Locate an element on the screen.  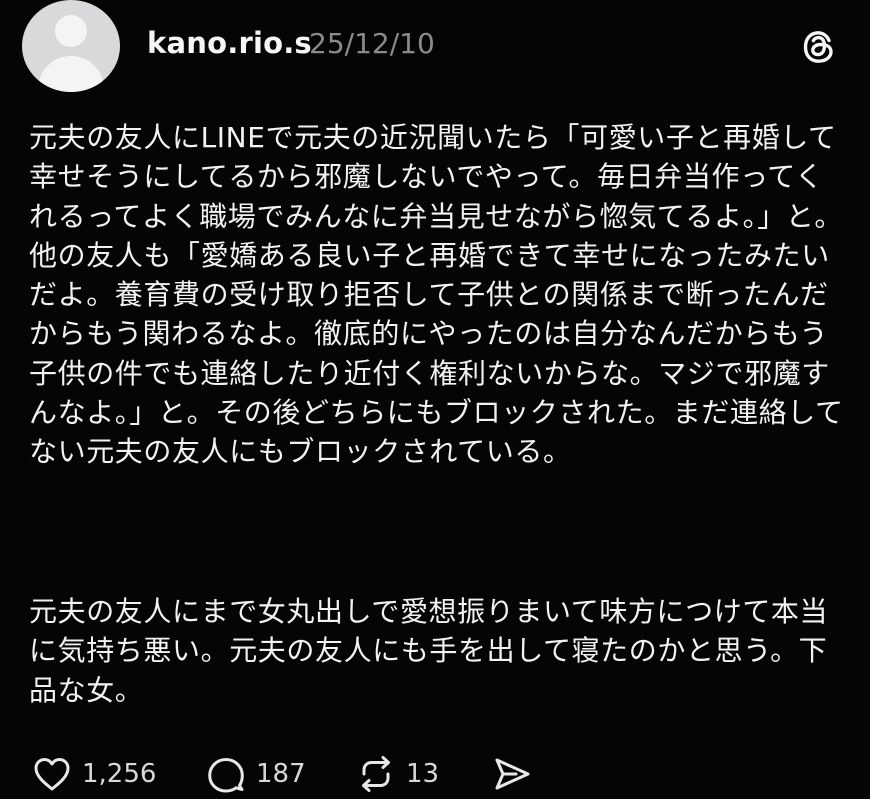
send-icon is located at coordinates (512, 774).